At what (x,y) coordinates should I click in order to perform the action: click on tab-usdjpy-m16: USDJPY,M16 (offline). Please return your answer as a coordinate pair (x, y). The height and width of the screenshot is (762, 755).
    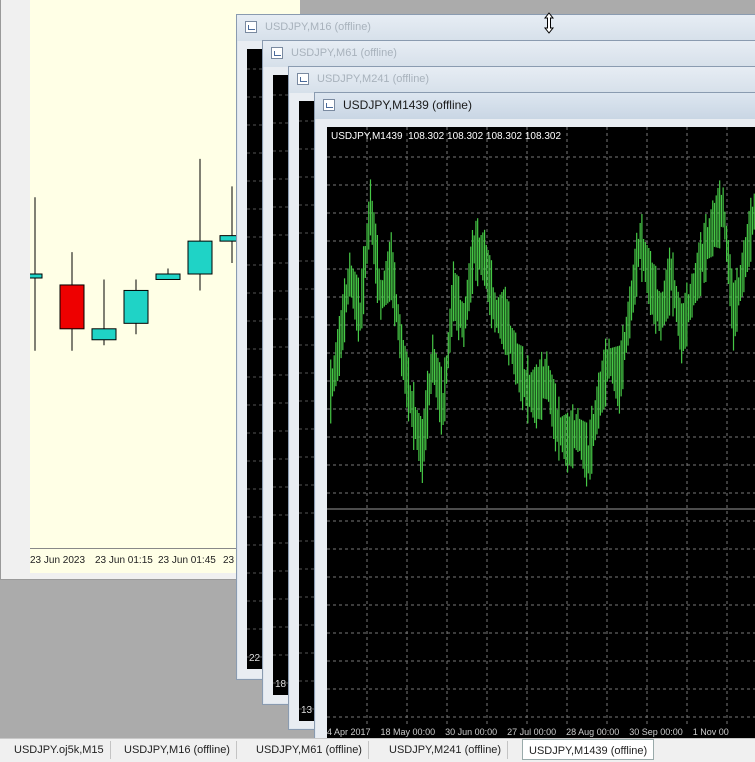
    Looking at the image, I should click on (177, 750).